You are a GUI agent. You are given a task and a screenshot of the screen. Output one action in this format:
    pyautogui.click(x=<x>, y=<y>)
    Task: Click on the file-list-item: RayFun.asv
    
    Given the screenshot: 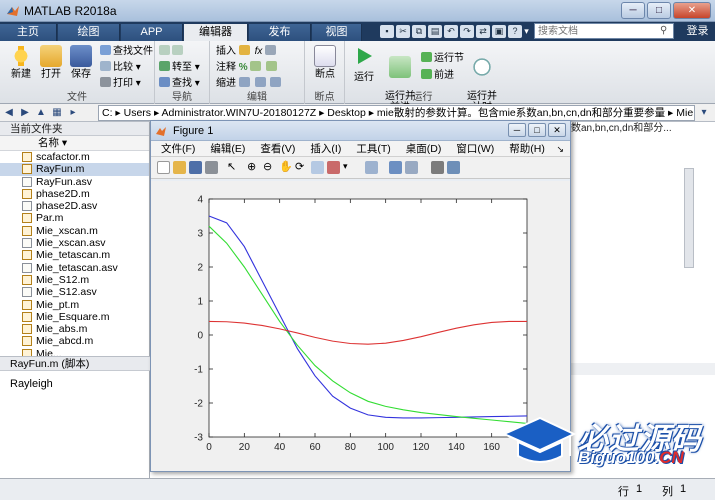 What is the action you would take?
    pyautogui.click(x=74, y=182)
    